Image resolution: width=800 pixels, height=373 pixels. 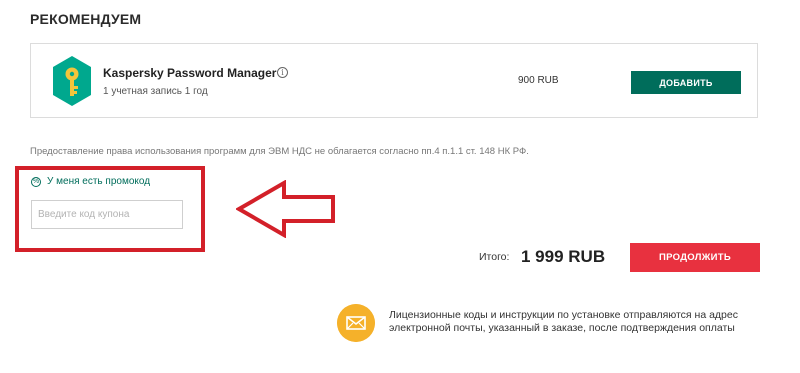 What do you see at coordinates (155, 91) in the screenshot?
I see `product-subtitle: 1 учетная запись 1 год` at bounding box center [155, 91].